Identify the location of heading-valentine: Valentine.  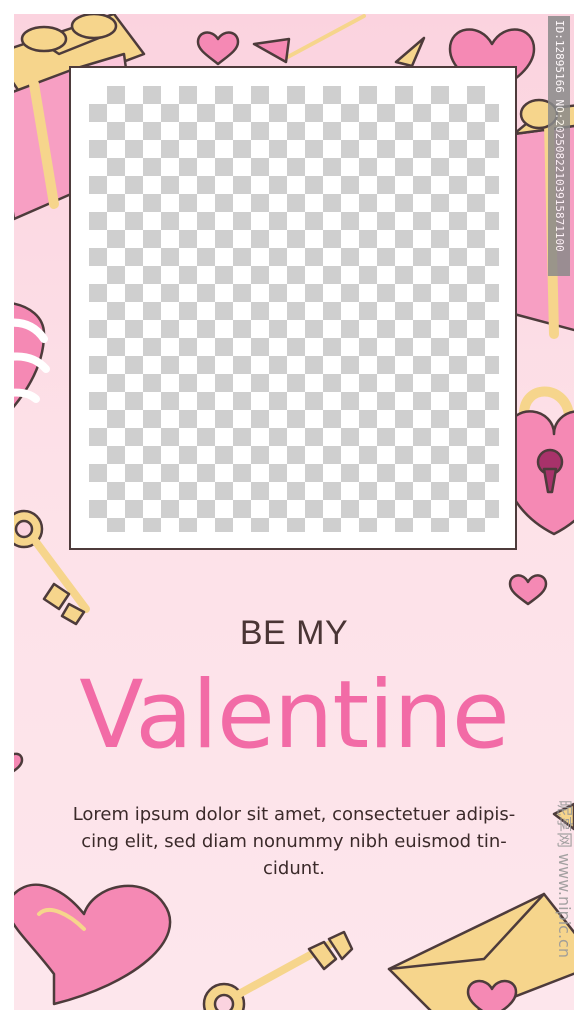
(294, 715).